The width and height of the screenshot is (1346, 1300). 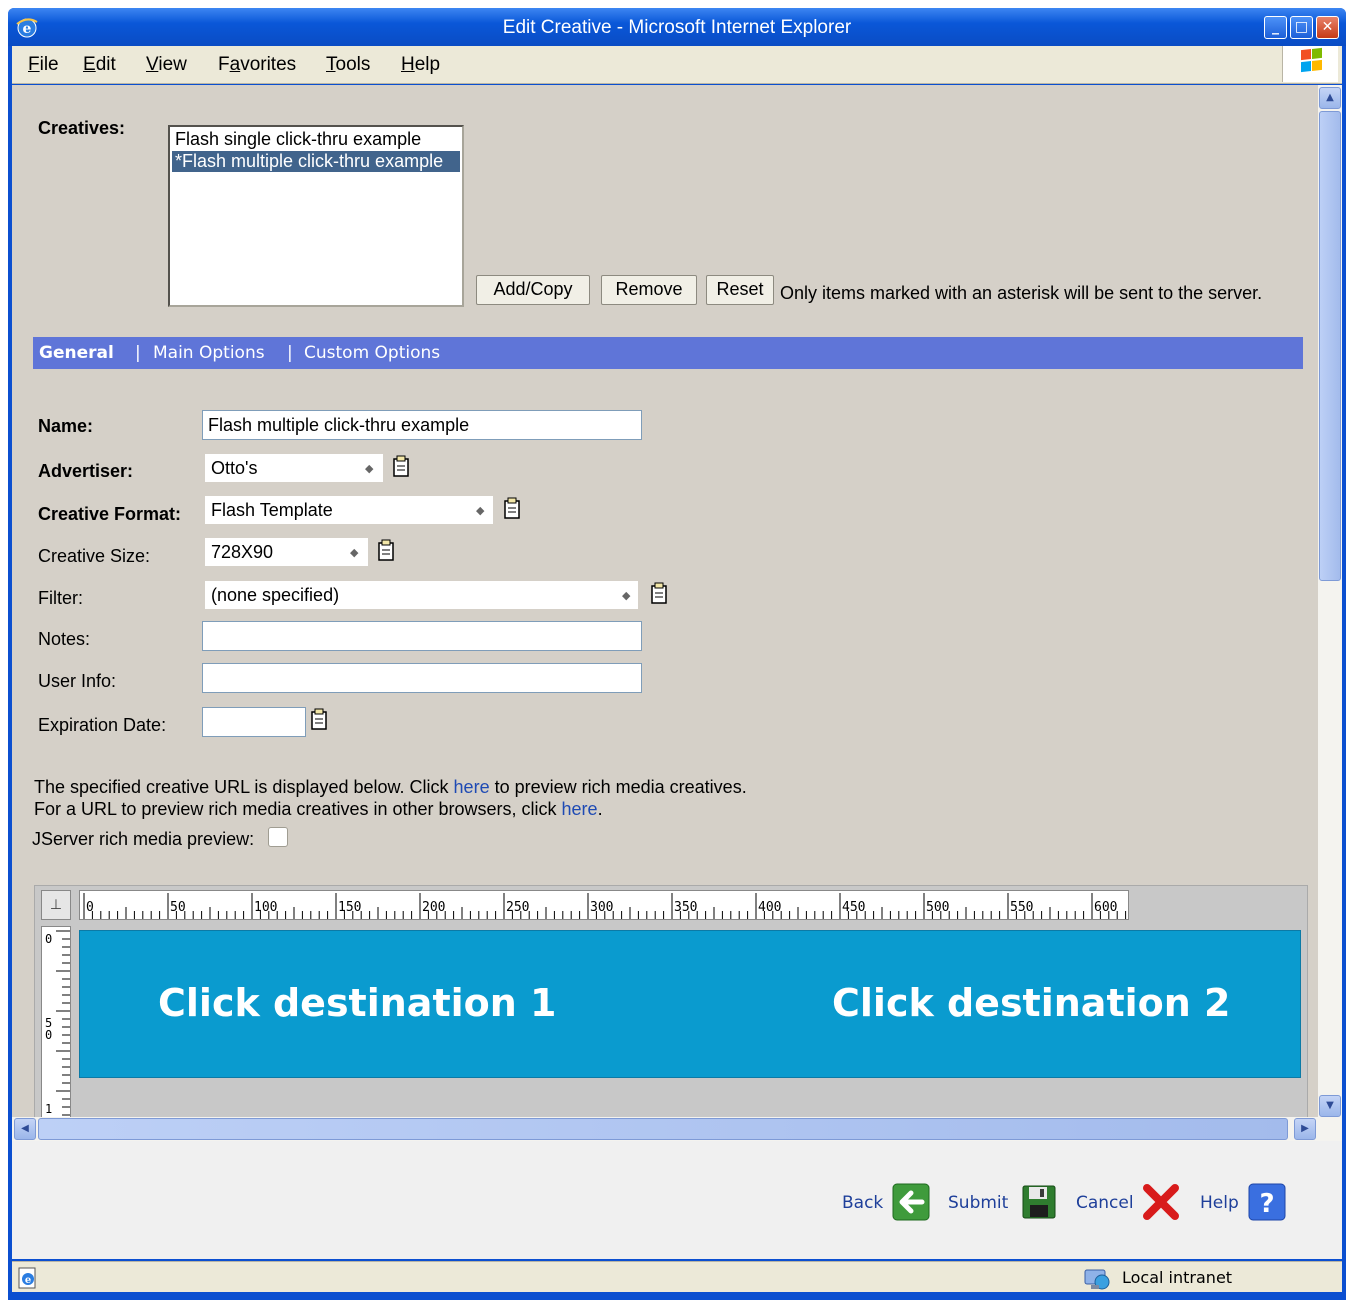 I want to click on windows-flag-icon, so click(x=1311, y=60).